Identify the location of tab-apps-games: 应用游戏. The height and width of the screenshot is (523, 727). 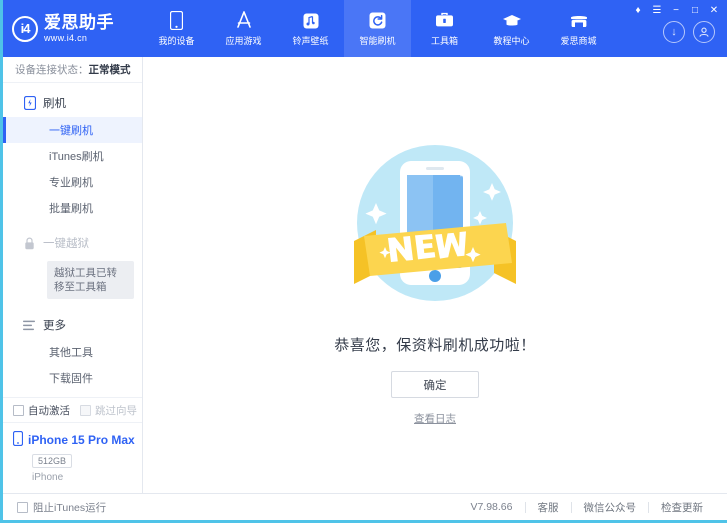
(243, 28).